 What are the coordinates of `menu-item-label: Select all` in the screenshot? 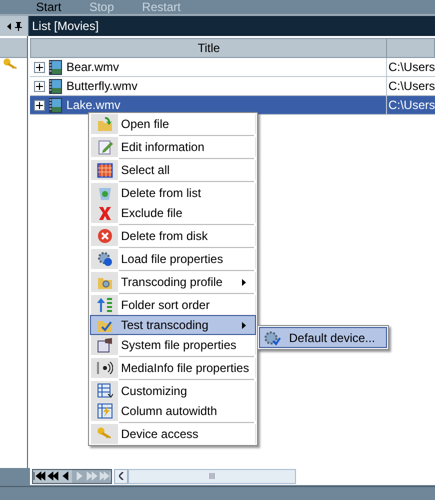 It's located at (145, 170).